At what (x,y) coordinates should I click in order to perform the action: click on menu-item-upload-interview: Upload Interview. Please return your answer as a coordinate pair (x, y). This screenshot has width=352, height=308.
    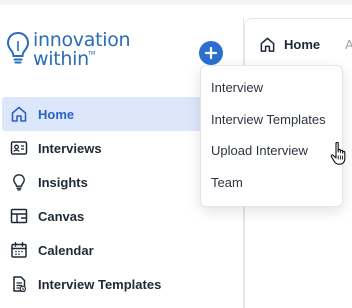
    Looking at the image, I should click on (271, 151).